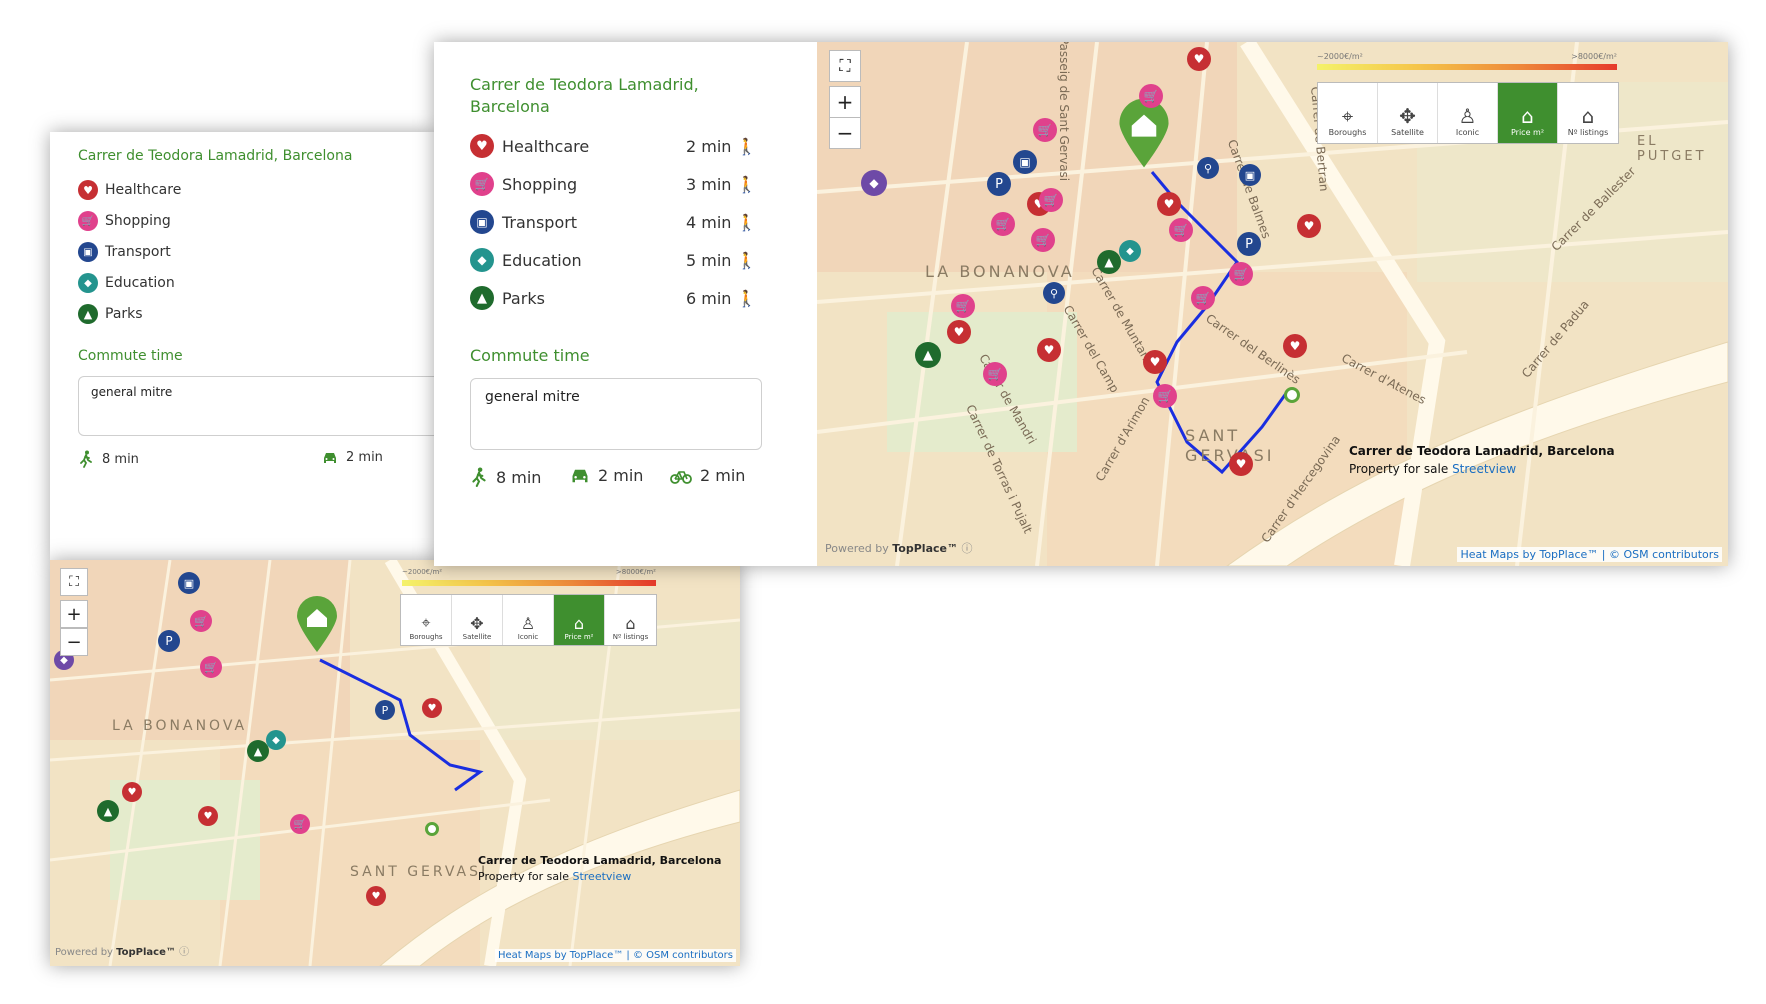  I want to click on poi-label: Education, so click(542, 260).